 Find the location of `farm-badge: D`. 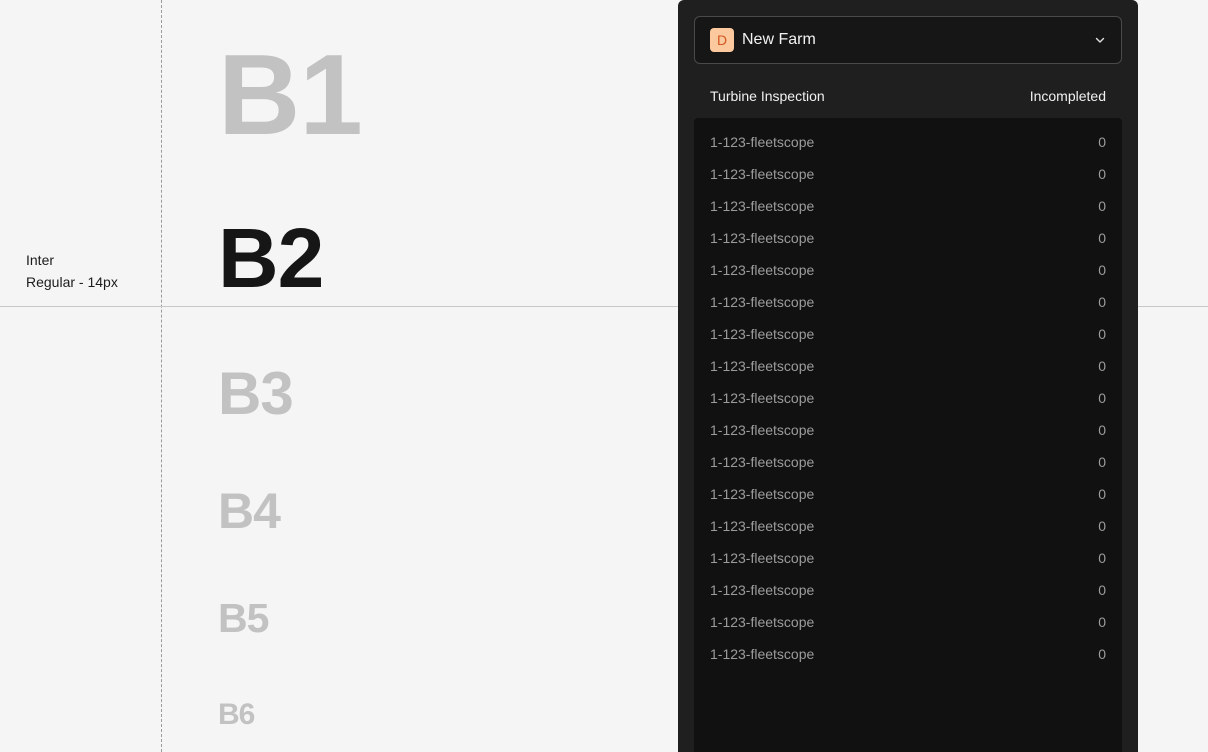

farm-badge: D is located at coordinates (722, 40).